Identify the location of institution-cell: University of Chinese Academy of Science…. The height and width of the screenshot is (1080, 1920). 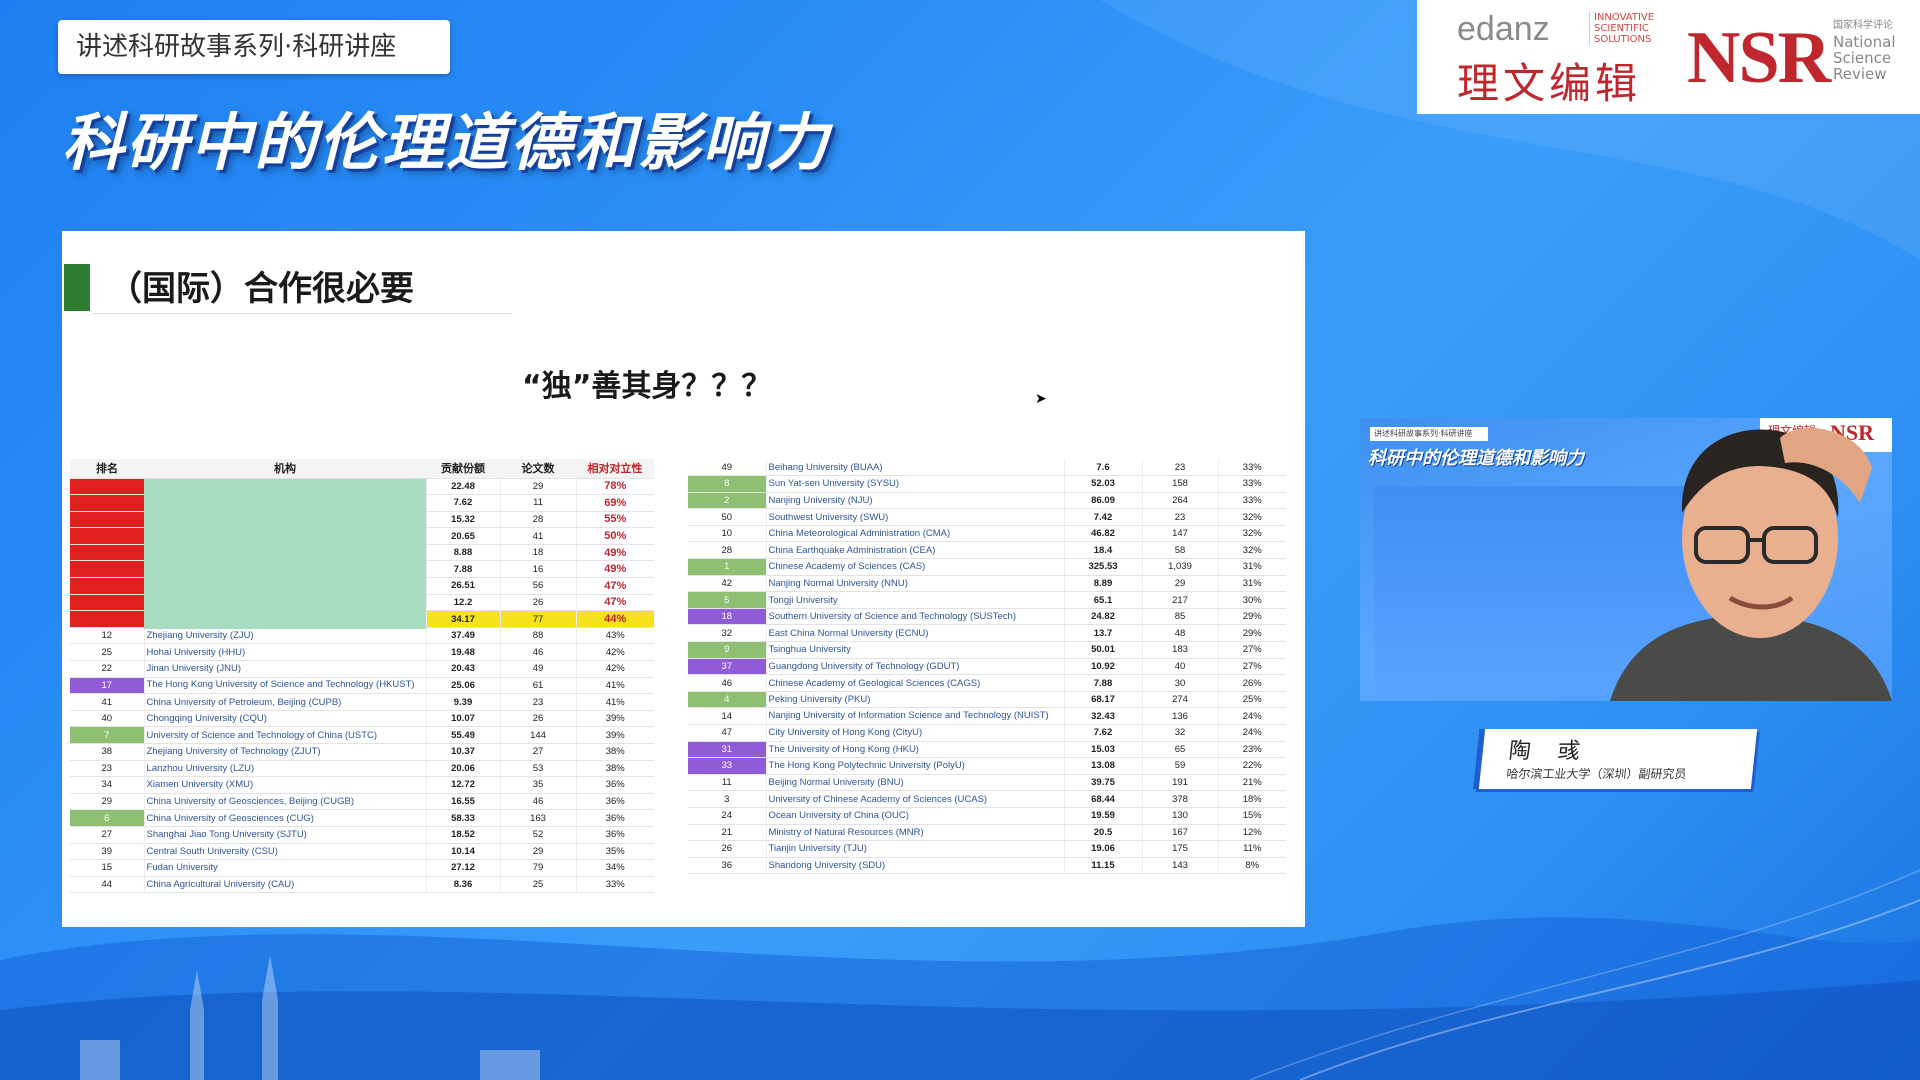
(915, 799).